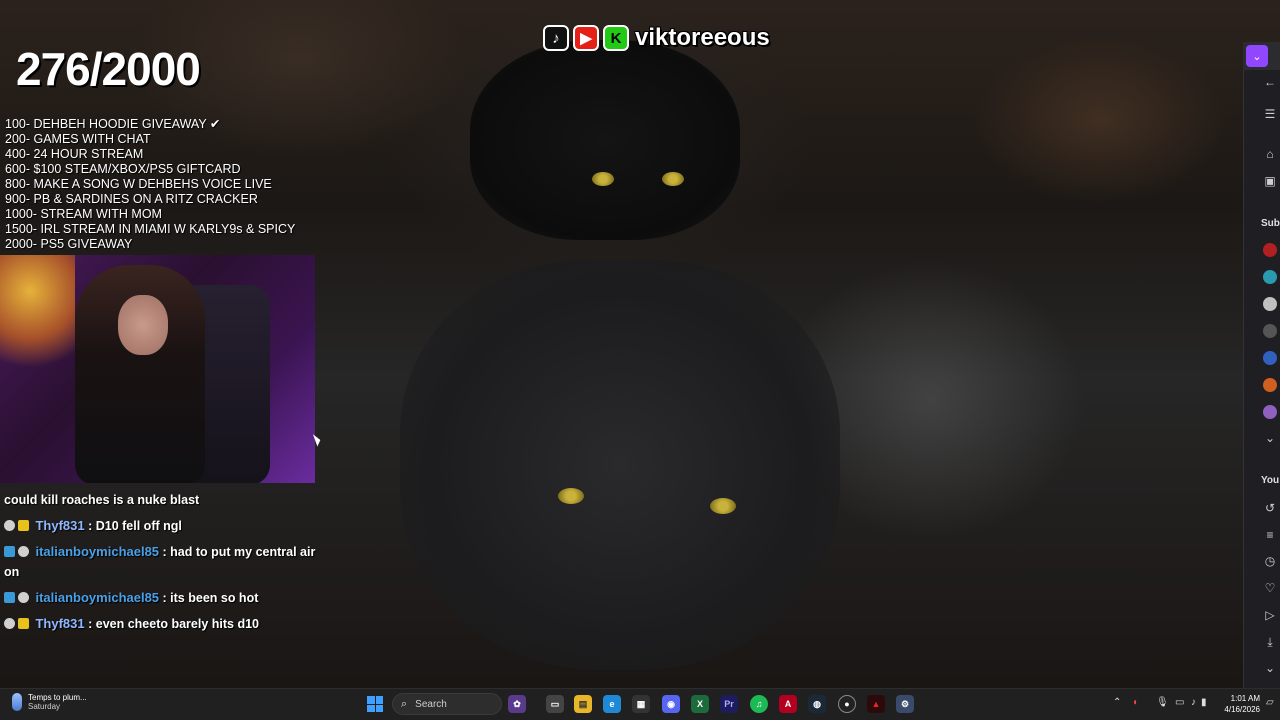 The height and width of the screenshot is (720, 1280). What do you see at coordinates (1242, 709) in the screenshot?
I see `clock-date: 4/16/2026` at bounding box center [1242, 709].